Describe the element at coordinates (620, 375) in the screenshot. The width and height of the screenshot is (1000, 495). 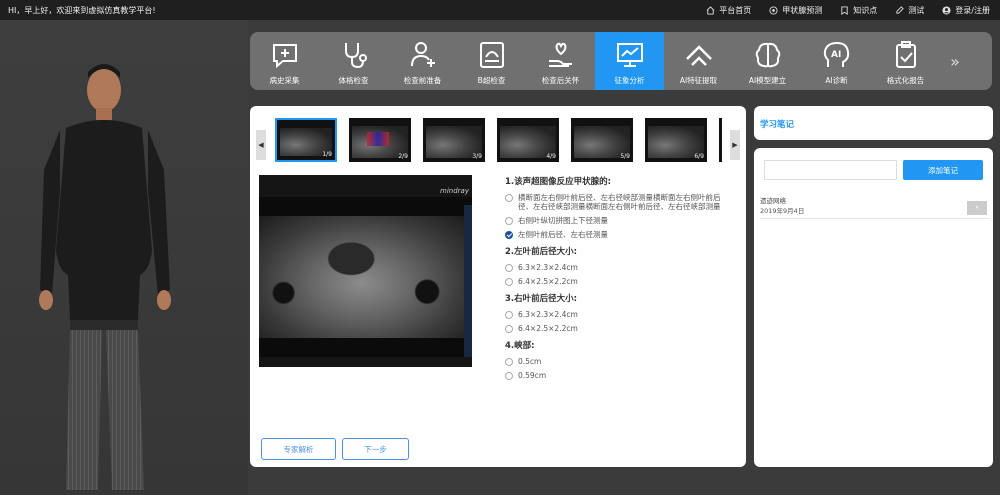
I see `question-4-option-2: 0.59cm` at that location.